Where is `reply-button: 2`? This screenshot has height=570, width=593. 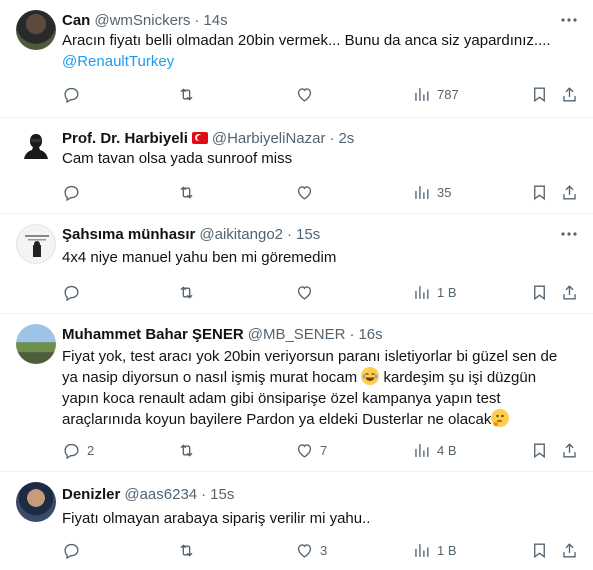 reply-button: 2 is located at coordinates (78, 450).